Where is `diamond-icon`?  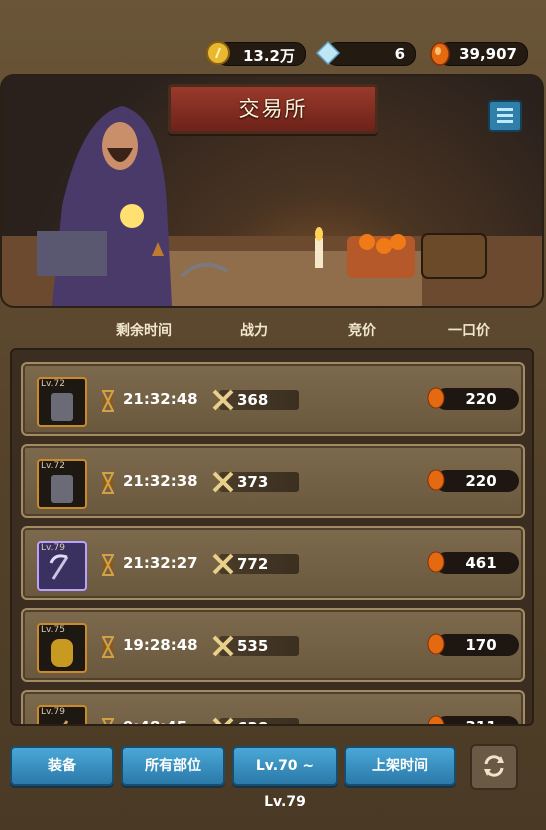 diamond-icon is located at coordinates (328, 53).